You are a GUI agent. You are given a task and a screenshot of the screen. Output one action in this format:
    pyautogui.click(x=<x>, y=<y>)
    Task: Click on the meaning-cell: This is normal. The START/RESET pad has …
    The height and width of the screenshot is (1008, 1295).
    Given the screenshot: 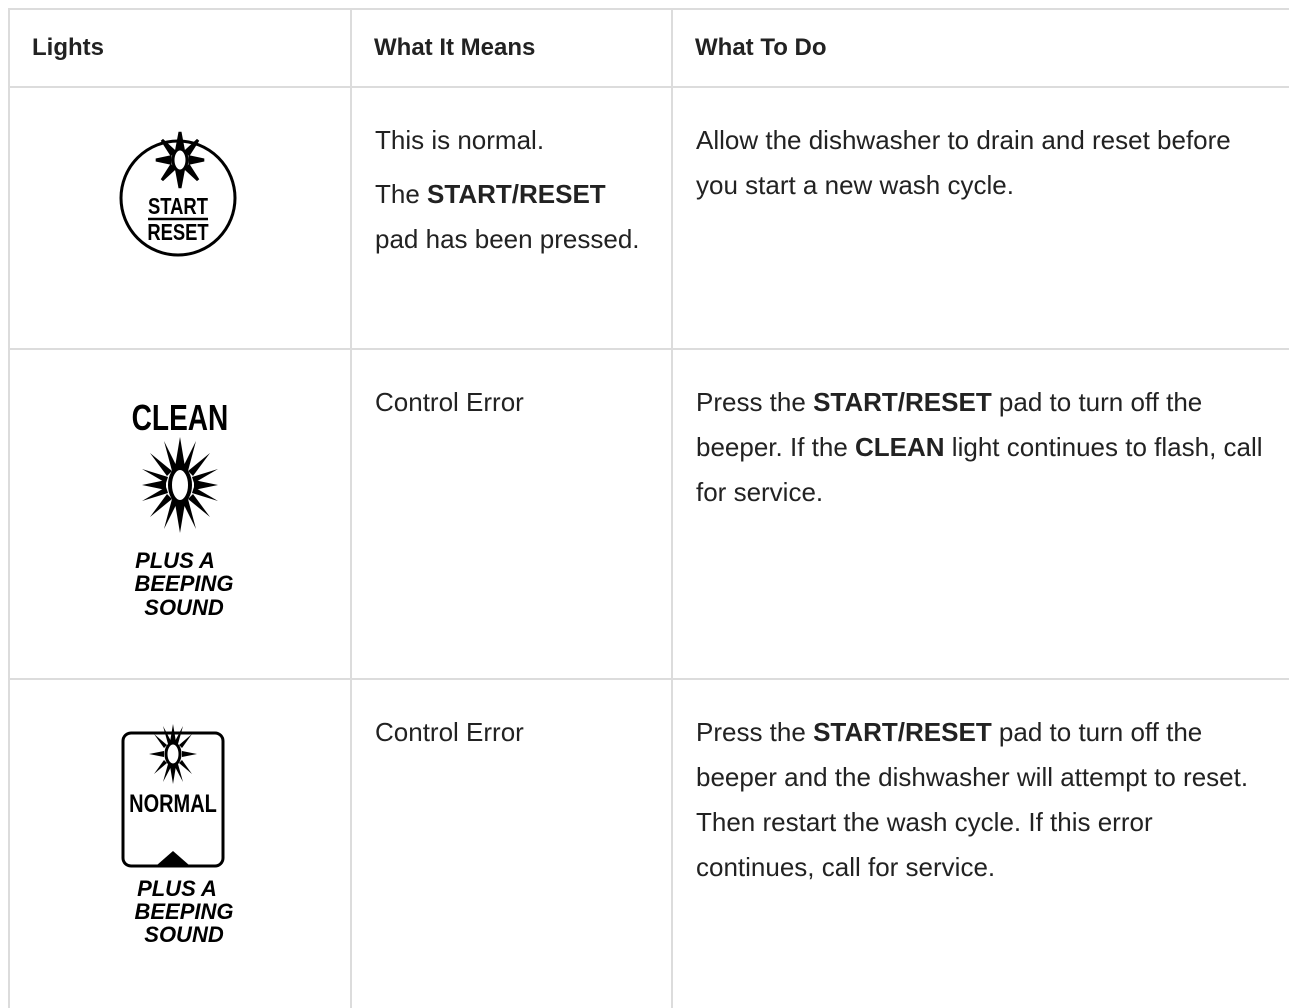 What is the action you would take?
    pyautogui.click(x=511, y=218)
    